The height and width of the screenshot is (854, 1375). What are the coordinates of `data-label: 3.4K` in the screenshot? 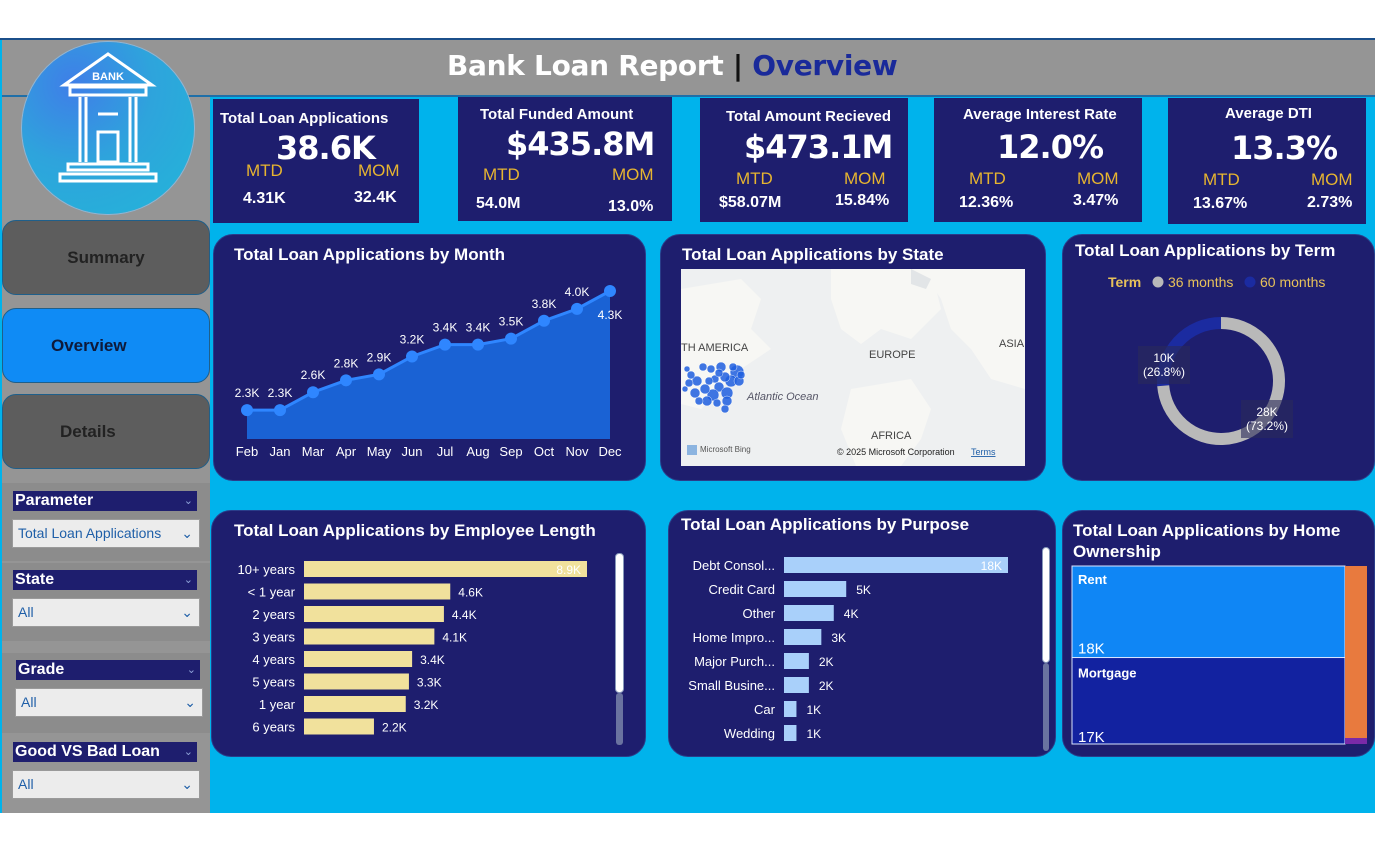 It's located at (432, 660).